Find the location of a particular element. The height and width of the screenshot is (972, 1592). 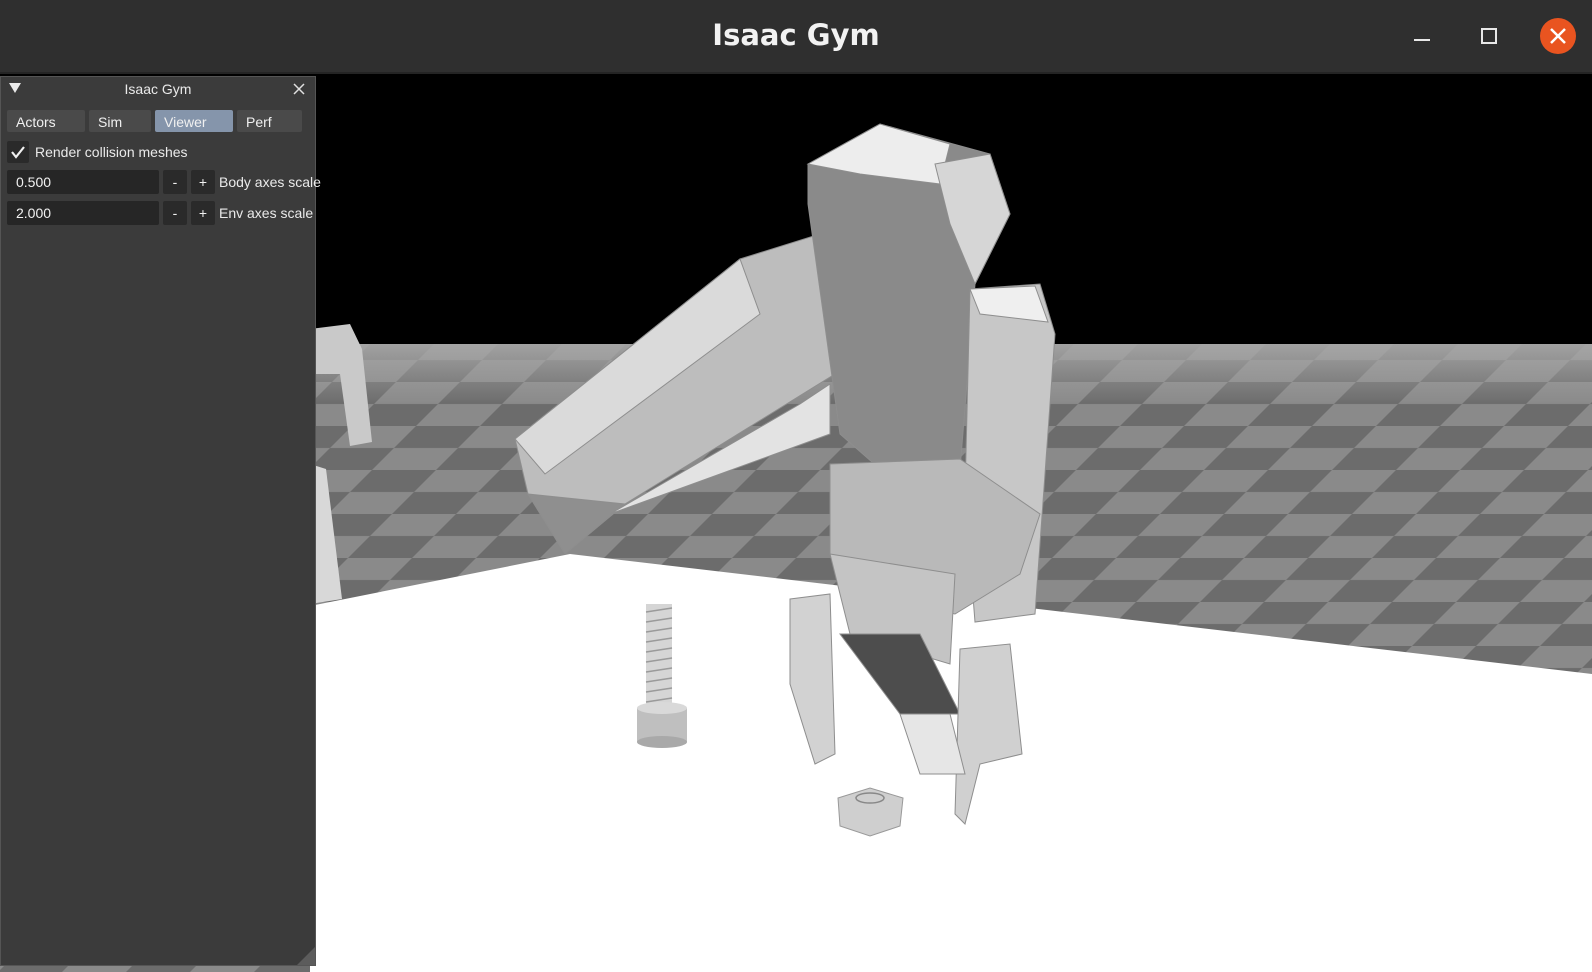

maximize-icon is located at coordinates (1489, 36).